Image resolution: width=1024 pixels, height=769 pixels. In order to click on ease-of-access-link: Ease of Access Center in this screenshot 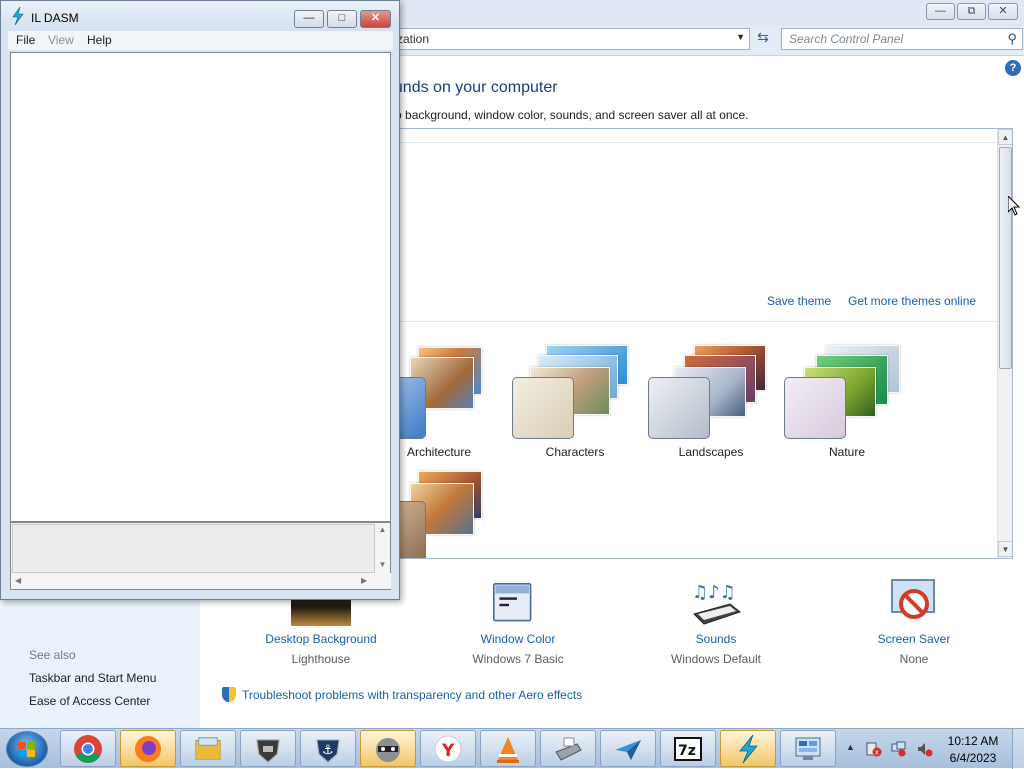, I will do `click(89, 701)`.